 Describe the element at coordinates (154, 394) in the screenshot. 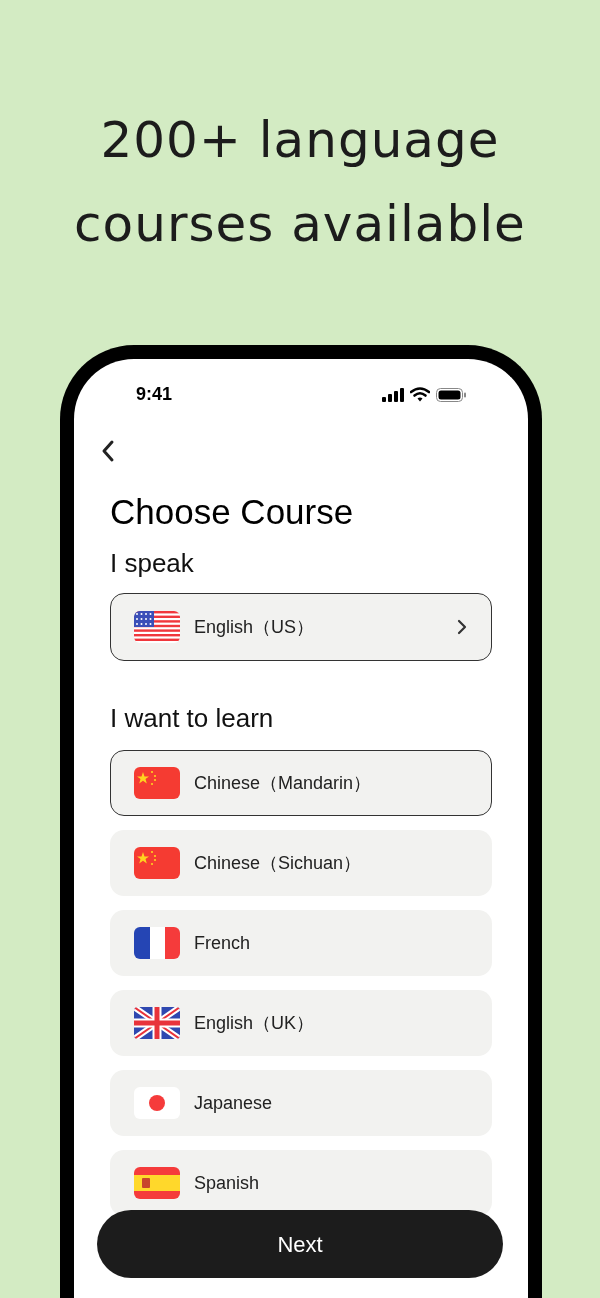

I see `status-time: 9:41` at that location.